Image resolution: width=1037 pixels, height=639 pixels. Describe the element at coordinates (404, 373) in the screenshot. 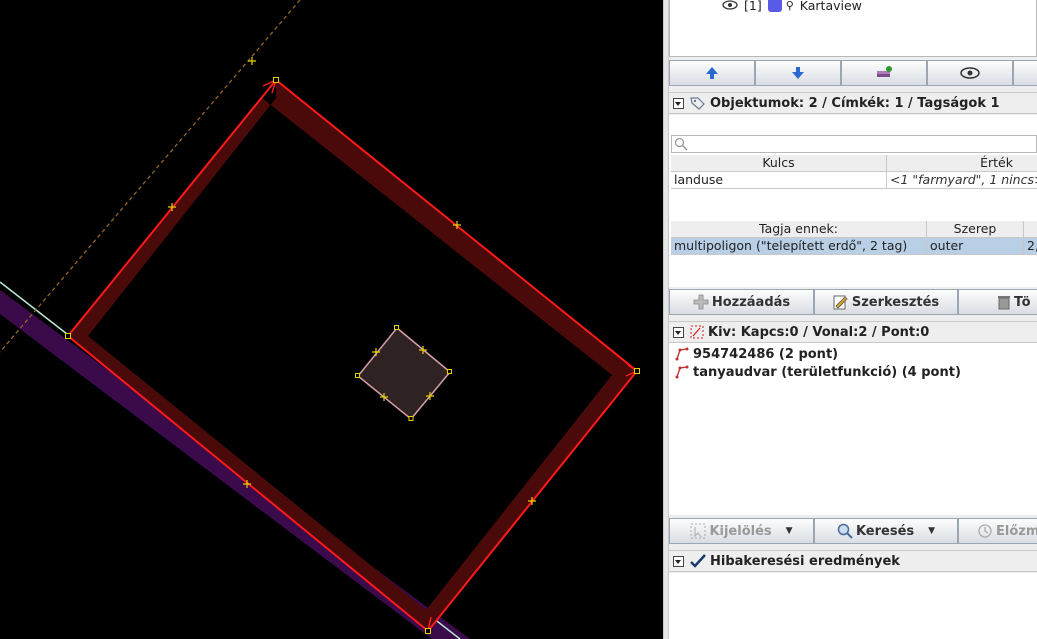

I see `farmyard-area` at that location.